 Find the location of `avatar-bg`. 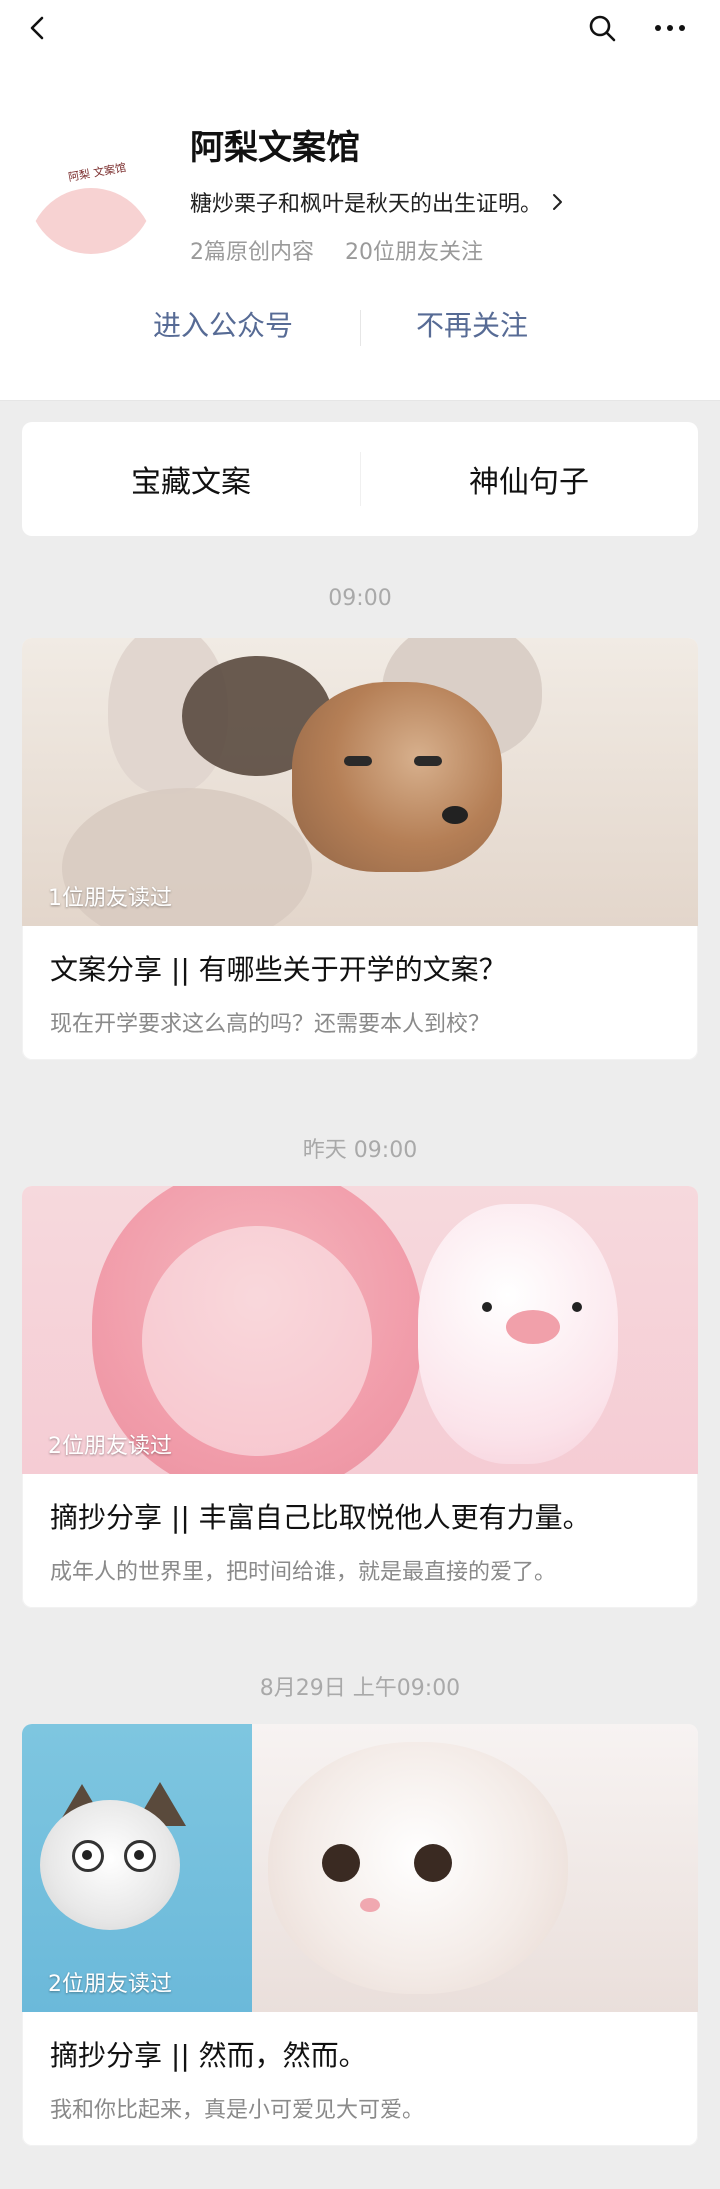

avatar-bg is located at coordinates (91, 221).